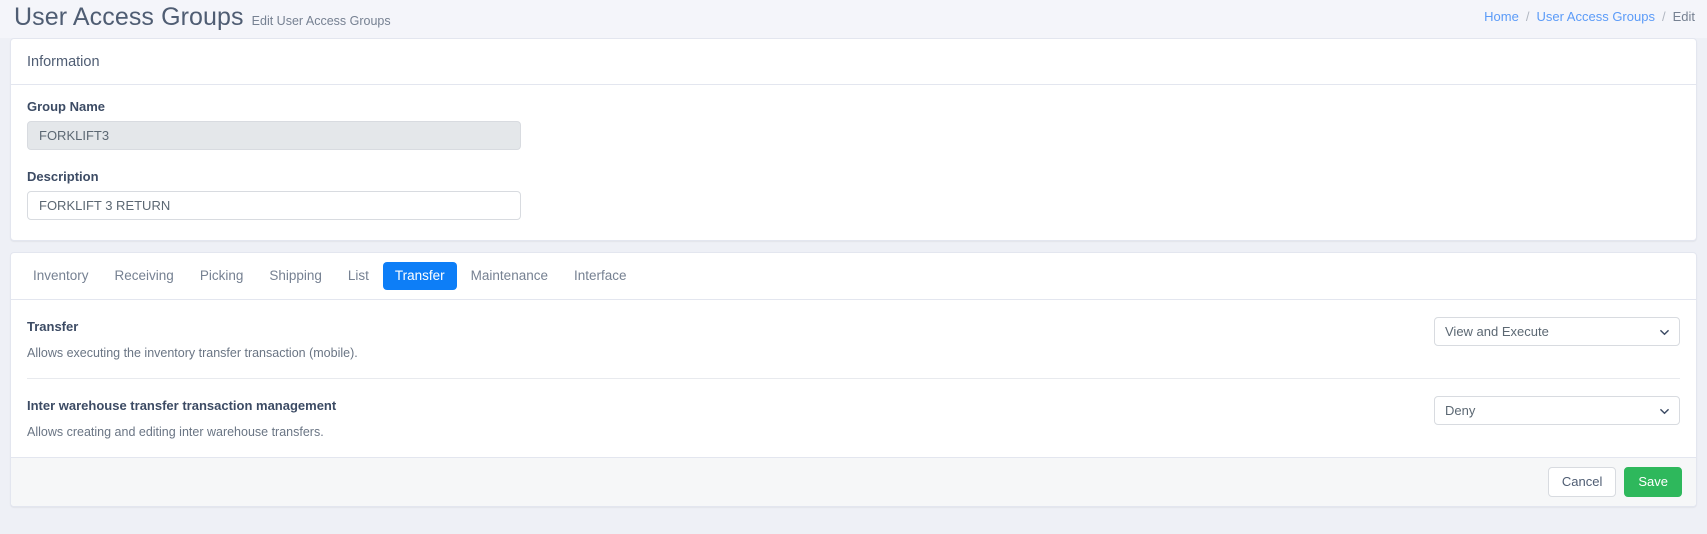 The width and height of the screenshot is (1707, 534). Describe the element at coordinates (1595, 16) in the screenshot. I see `breadcrumb-item-user-access-groups: User Access Groups` at that location.